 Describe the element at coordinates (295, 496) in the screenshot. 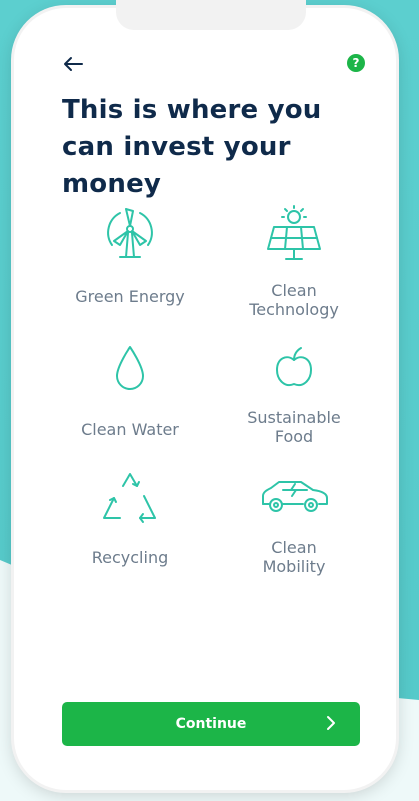

I see `electric-car-icon` at that location.